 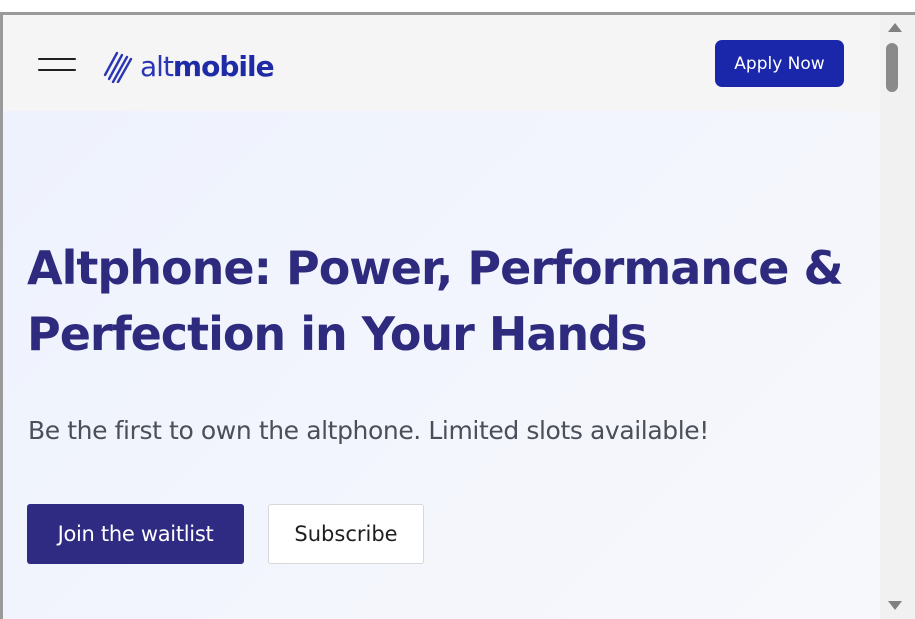 I want to click on vertical-scrollbar, so click(x=897, y=317).